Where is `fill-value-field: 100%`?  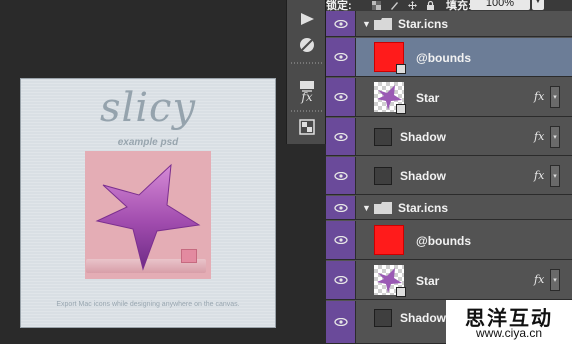 fill-value-field: 100% is located at coordinates (500, 5).